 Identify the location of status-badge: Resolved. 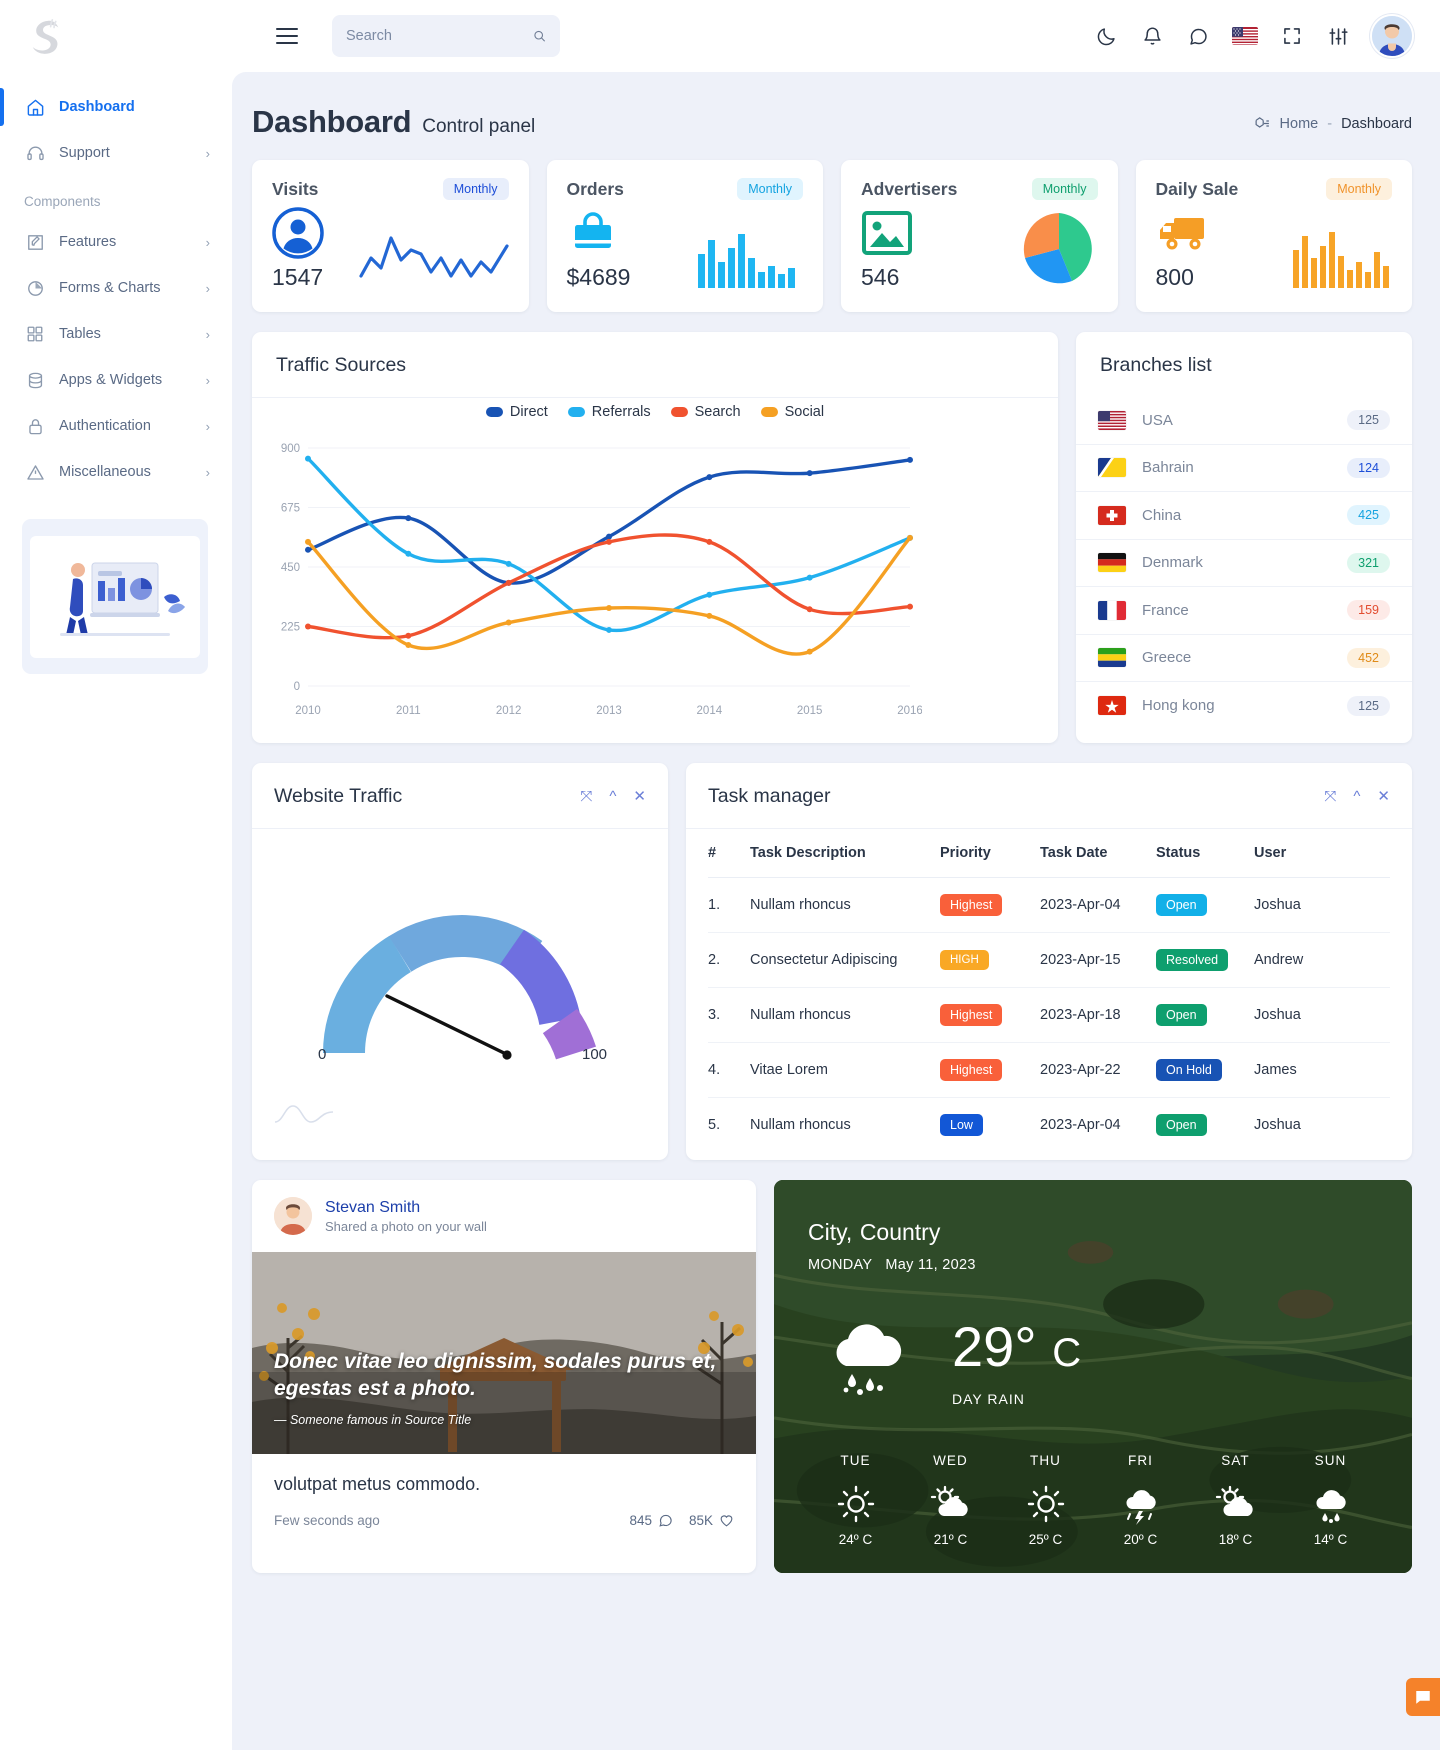
(1192, 960).